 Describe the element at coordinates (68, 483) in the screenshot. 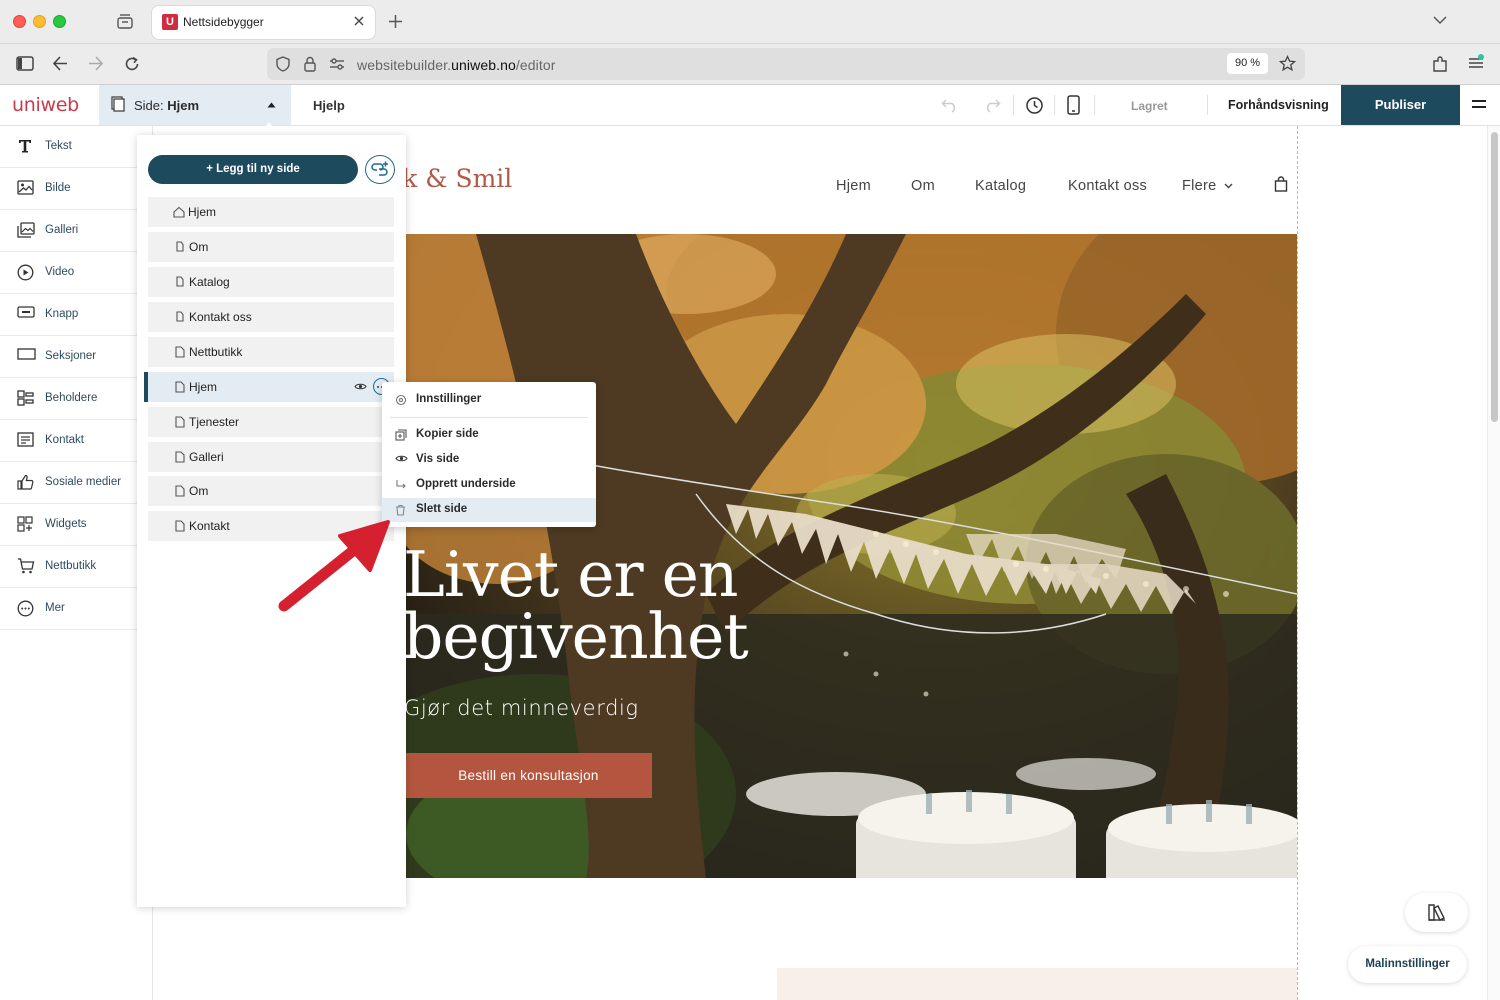

I see `sidebar-item-social-media: Sosiale medier` at that location.